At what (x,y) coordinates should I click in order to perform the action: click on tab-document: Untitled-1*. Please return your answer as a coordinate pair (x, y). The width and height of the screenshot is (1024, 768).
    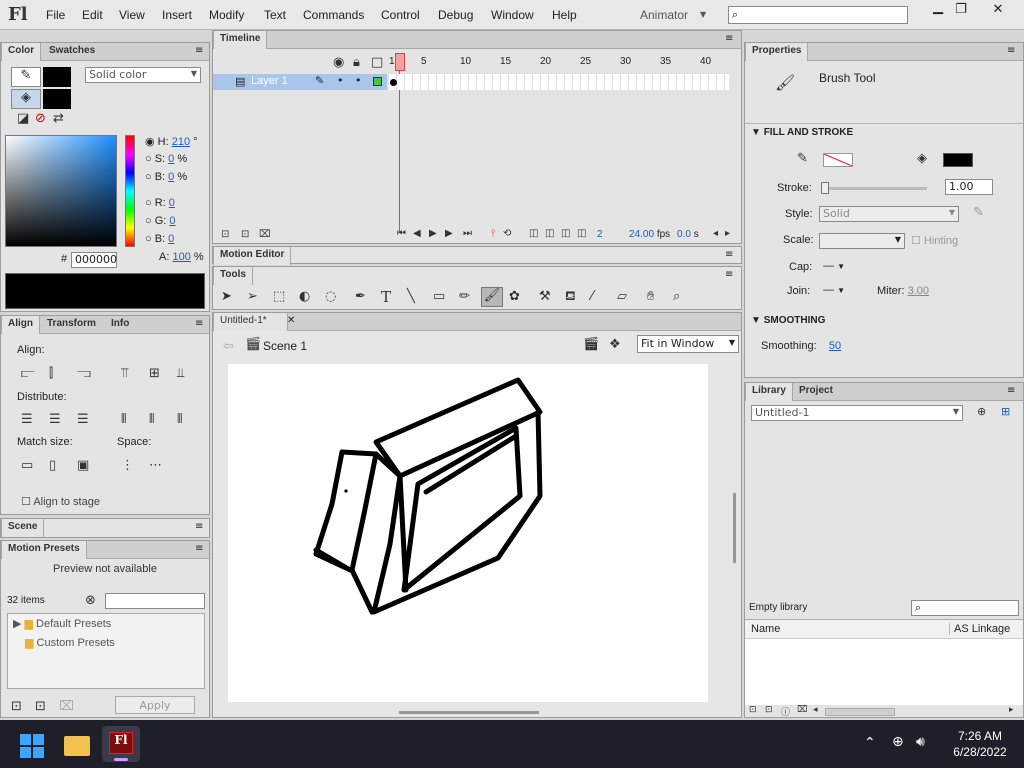
    Looking at the image, I should click on (250, 322).